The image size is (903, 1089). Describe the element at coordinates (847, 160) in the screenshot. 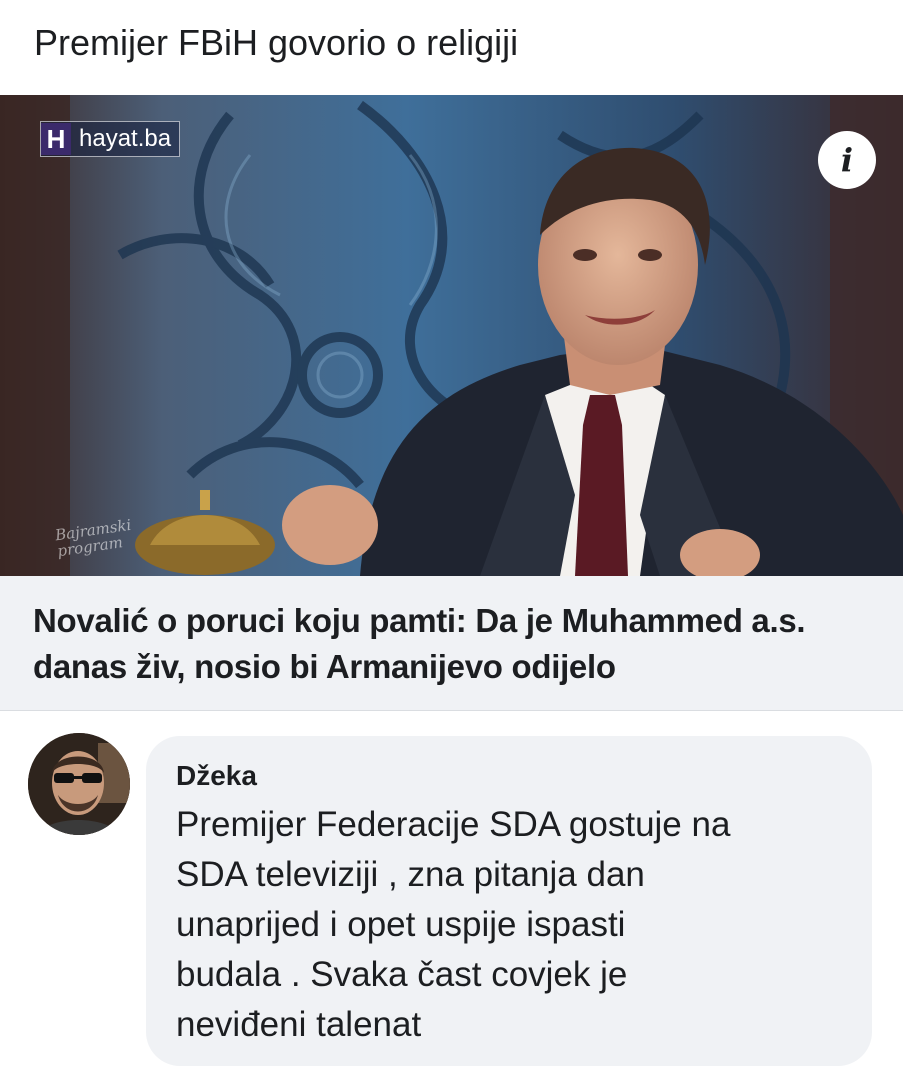

I see `info-icon: i` at that location.